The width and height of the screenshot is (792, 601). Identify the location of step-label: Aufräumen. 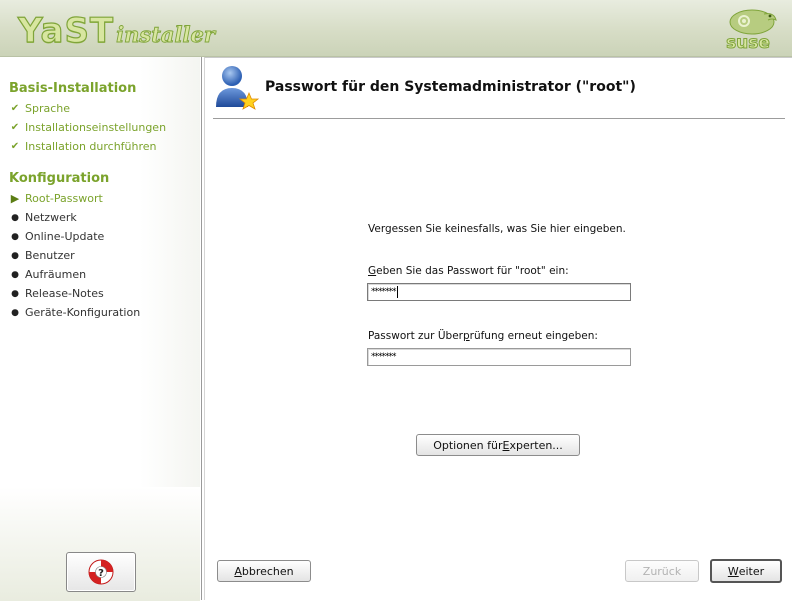
(56, 274).